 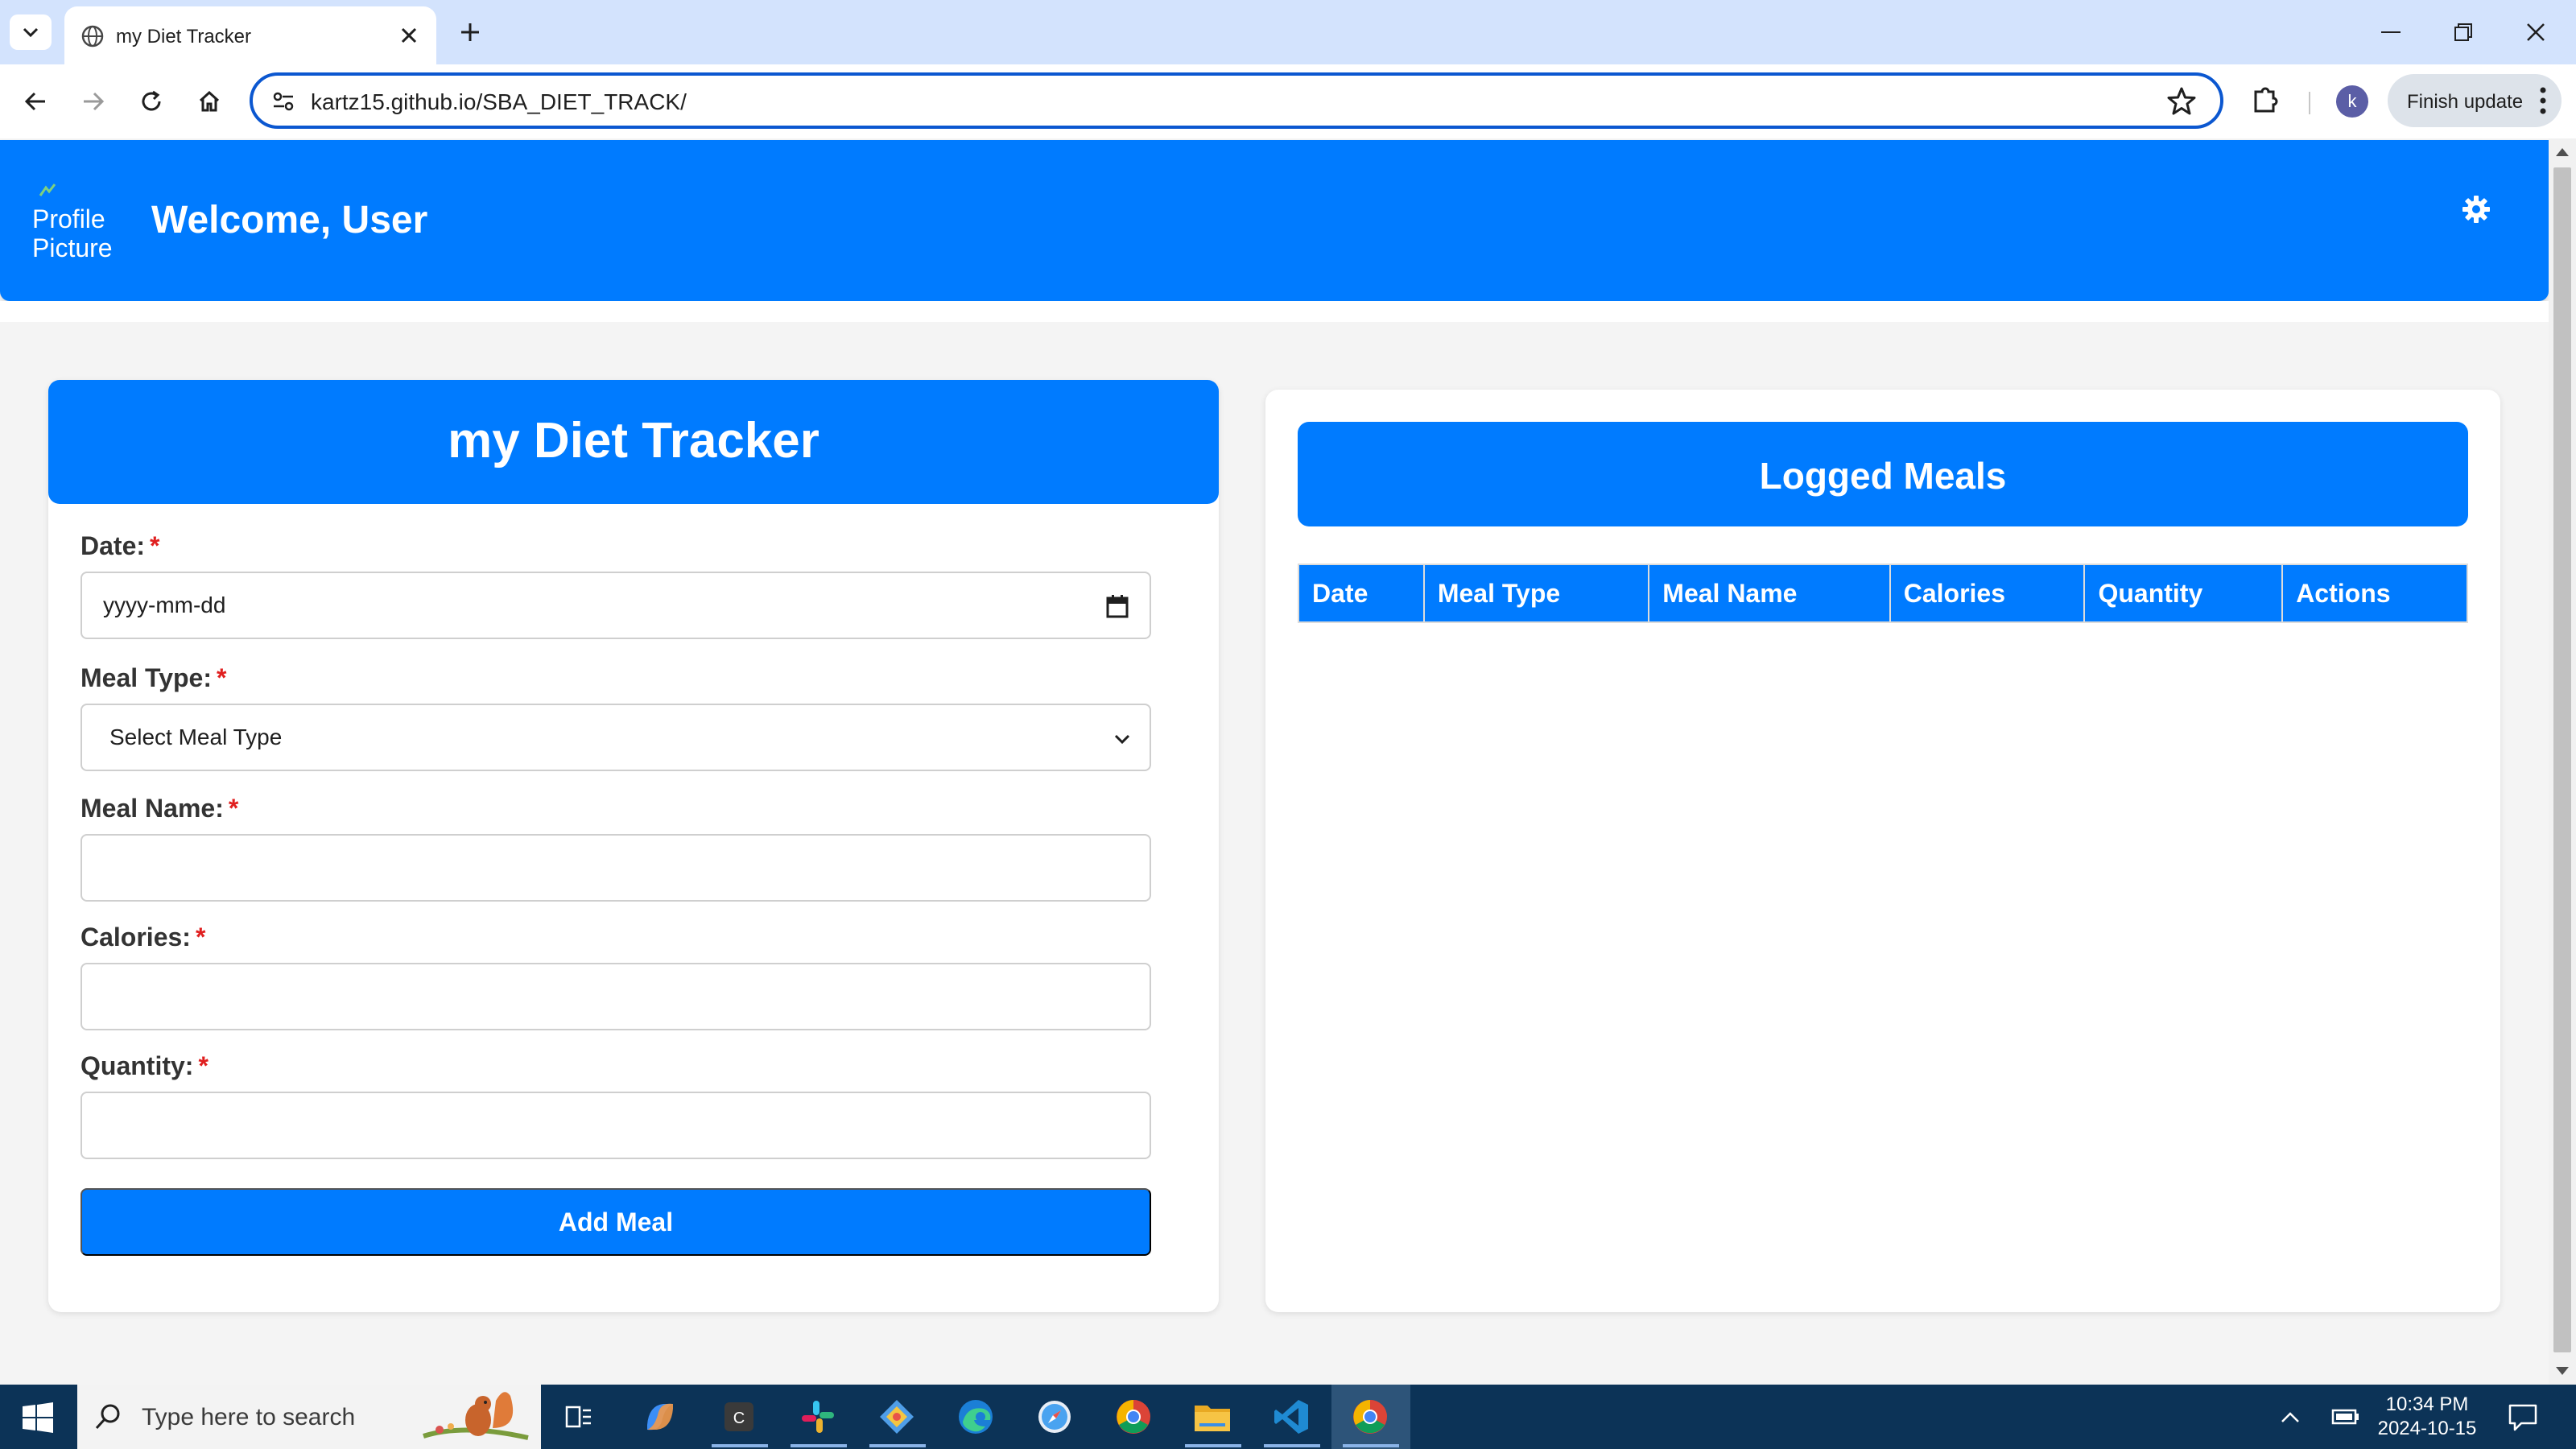 What do you see at coordinates (184, 36) in the screenshot?
I see `tab-title: my Diet Tracker` at bounding box center [184, 36].